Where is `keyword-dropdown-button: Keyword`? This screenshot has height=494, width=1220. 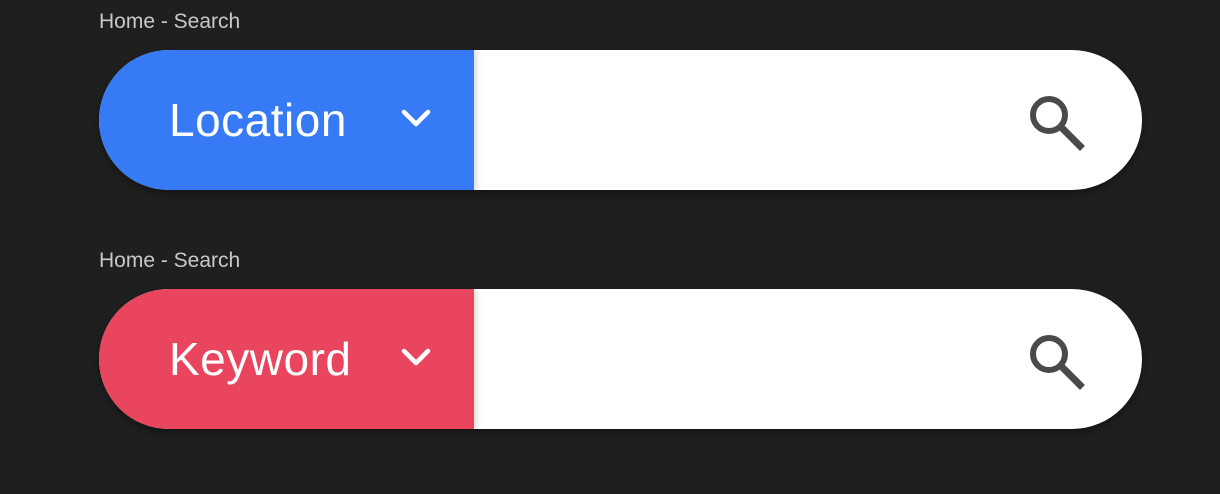 keyword-dropdown-button: Keyword is located at coordinates (286, 359).